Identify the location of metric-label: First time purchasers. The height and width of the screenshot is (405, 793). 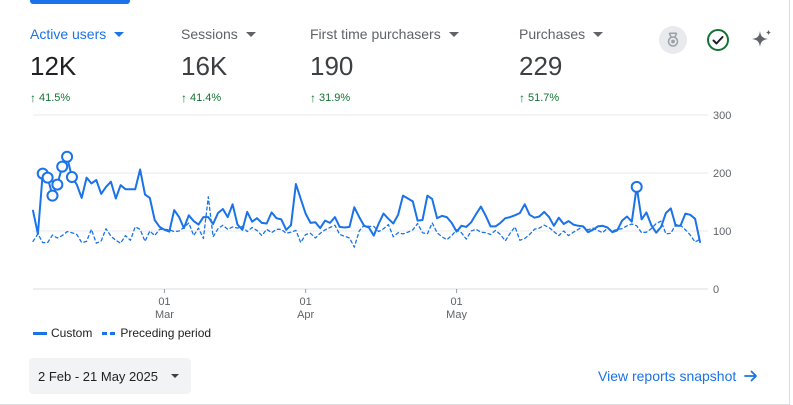
(384, 34).